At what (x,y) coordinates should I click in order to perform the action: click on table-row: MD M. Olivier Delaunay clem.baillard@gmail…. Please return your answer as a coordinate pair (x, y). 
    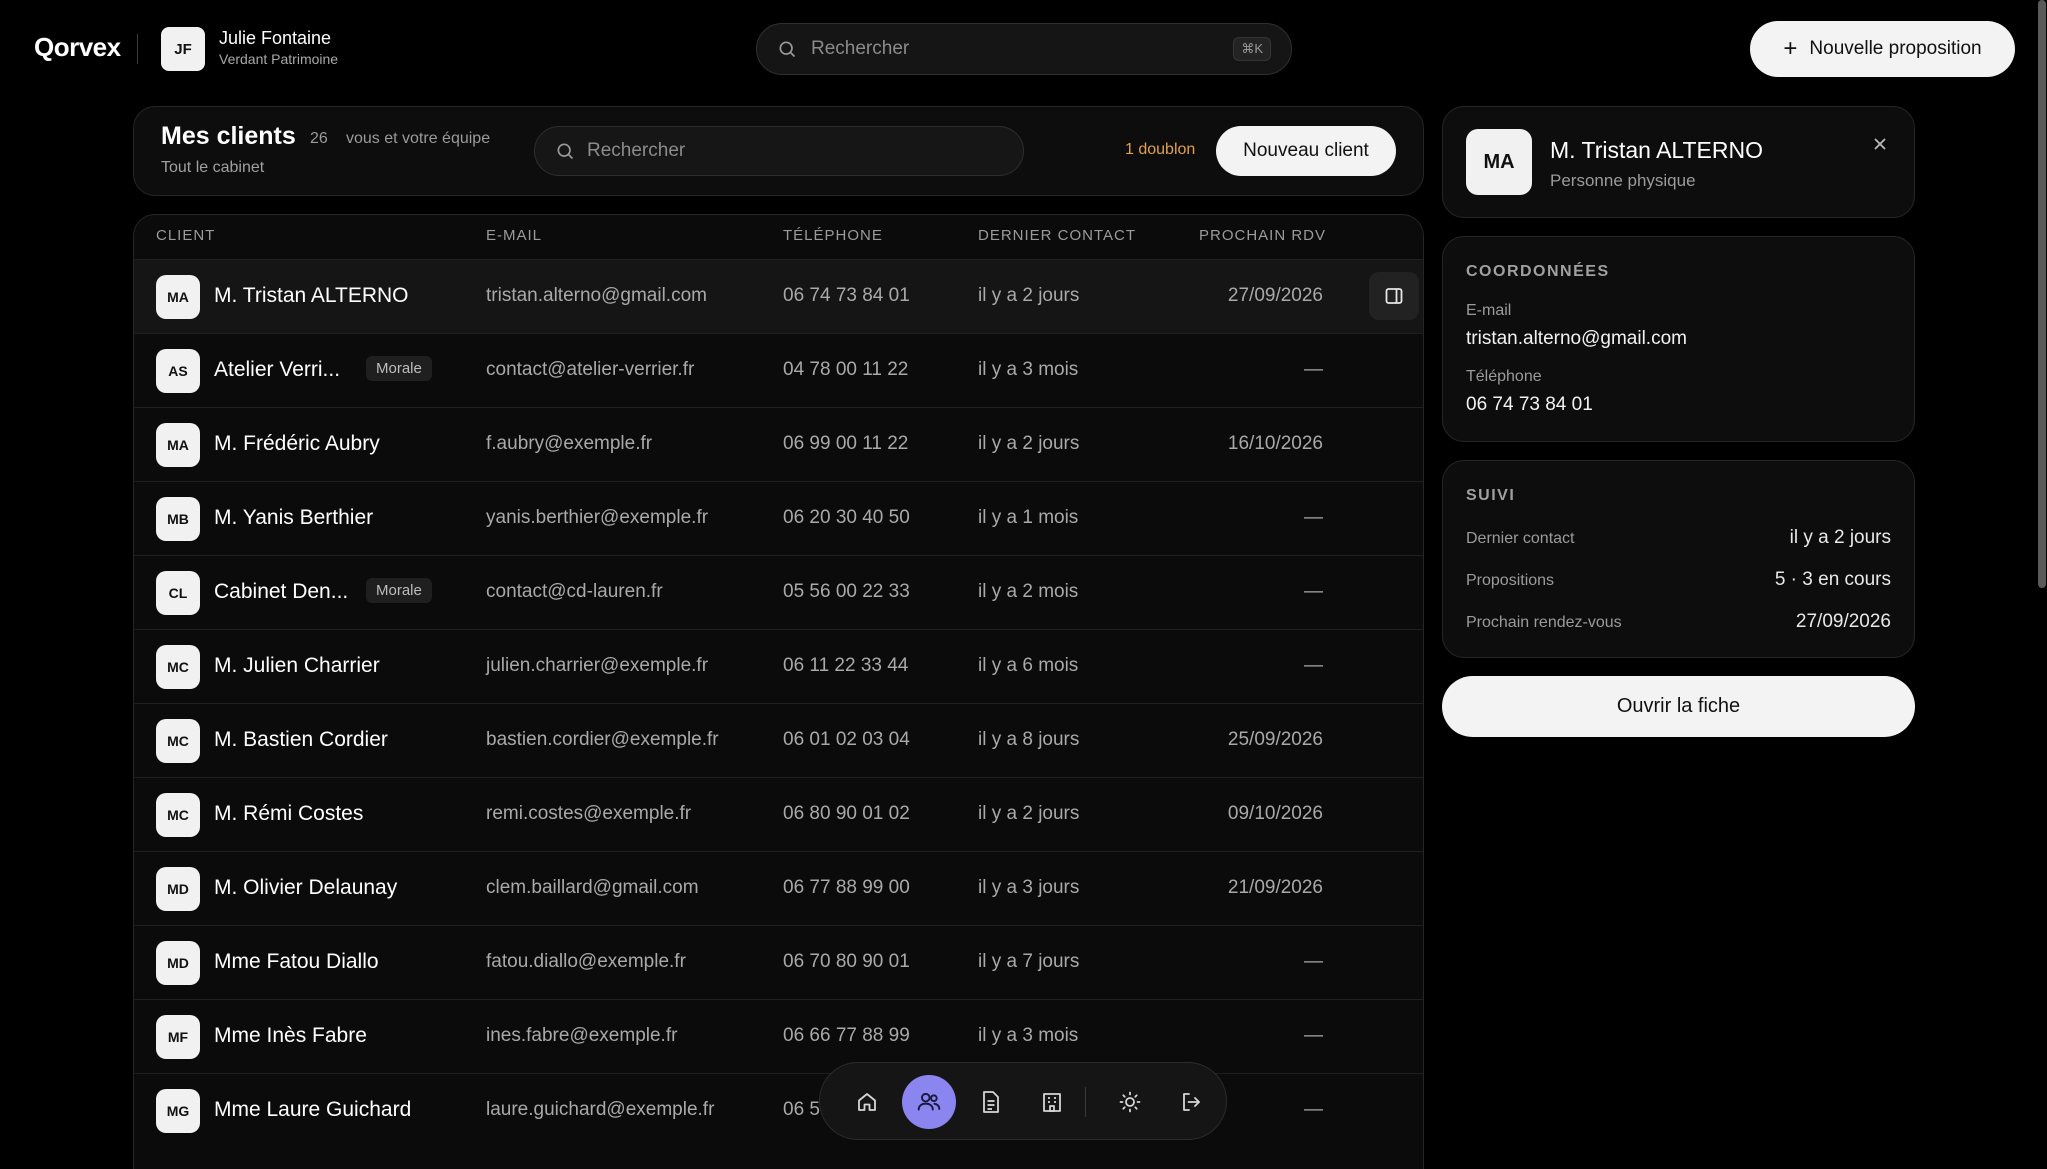
    Looking at the image, I should click on (778, 888).